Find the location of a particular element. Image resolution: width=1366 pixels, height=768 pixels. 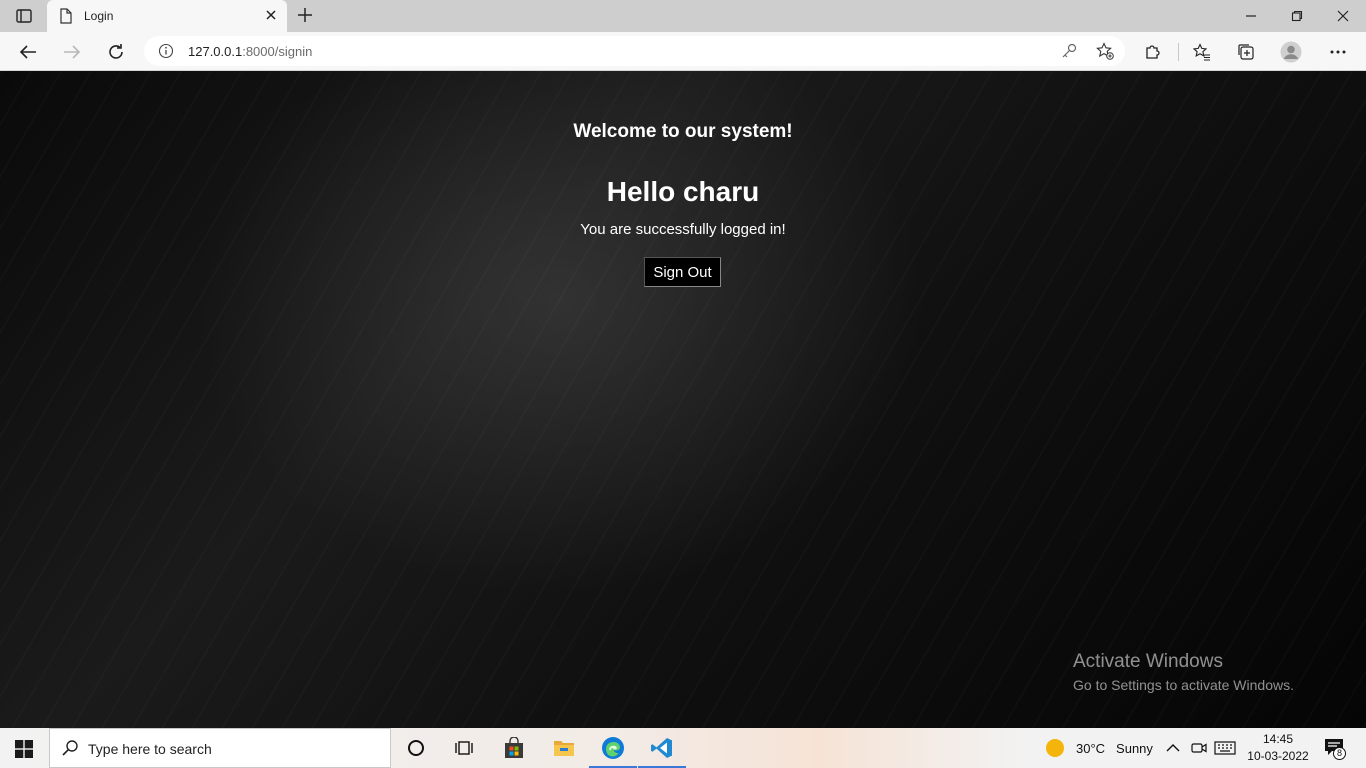

edge-browser-icon is located at coordinates (613, 748).